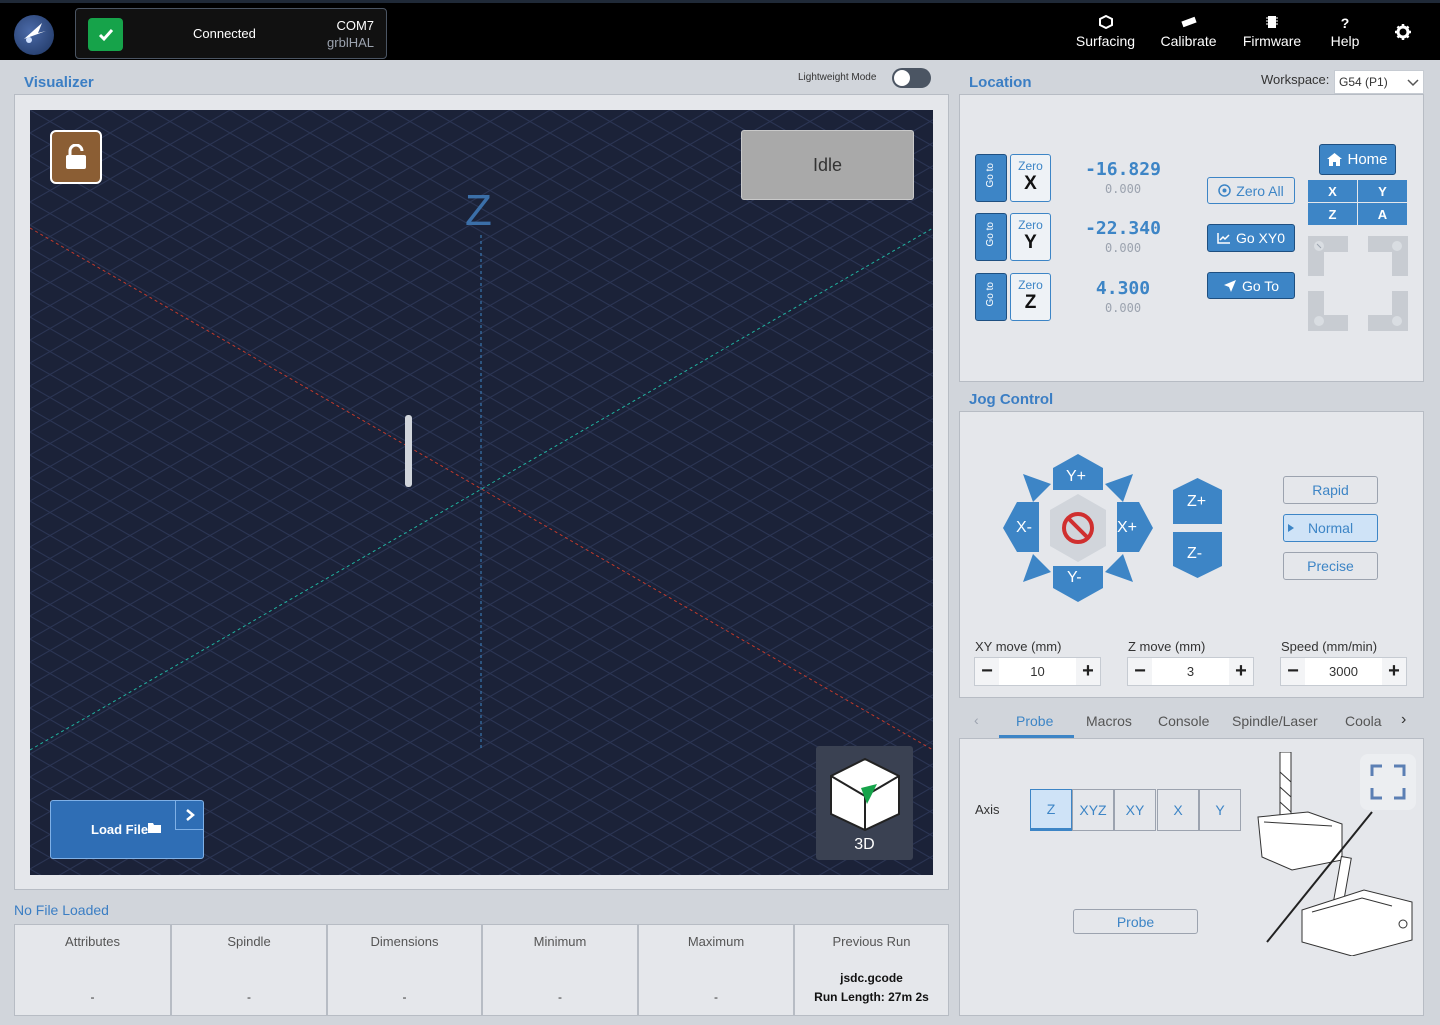 This screenshot has width=1440, height=1025. What do you see at coordinates (1345, 41) in the screenshot?
I see `nav-help-label: Help` at bounding box center [1345, 41].